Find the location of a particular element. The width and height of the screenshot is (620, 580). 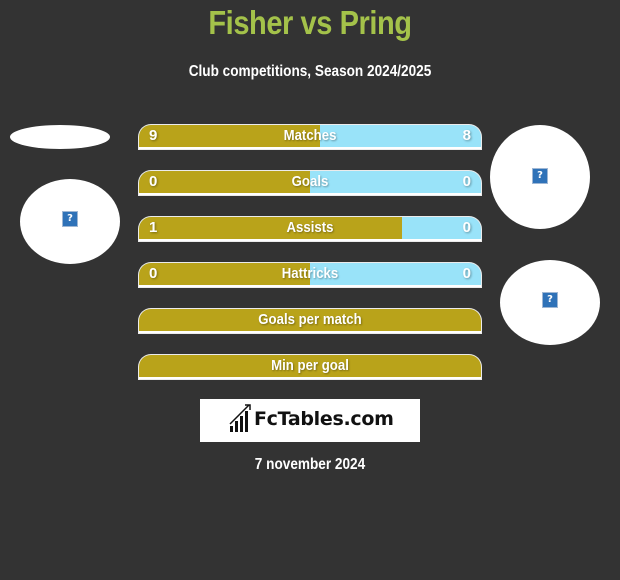

stat-bar-goals-per-match: Goals per match is located at coordinates (310, 321).